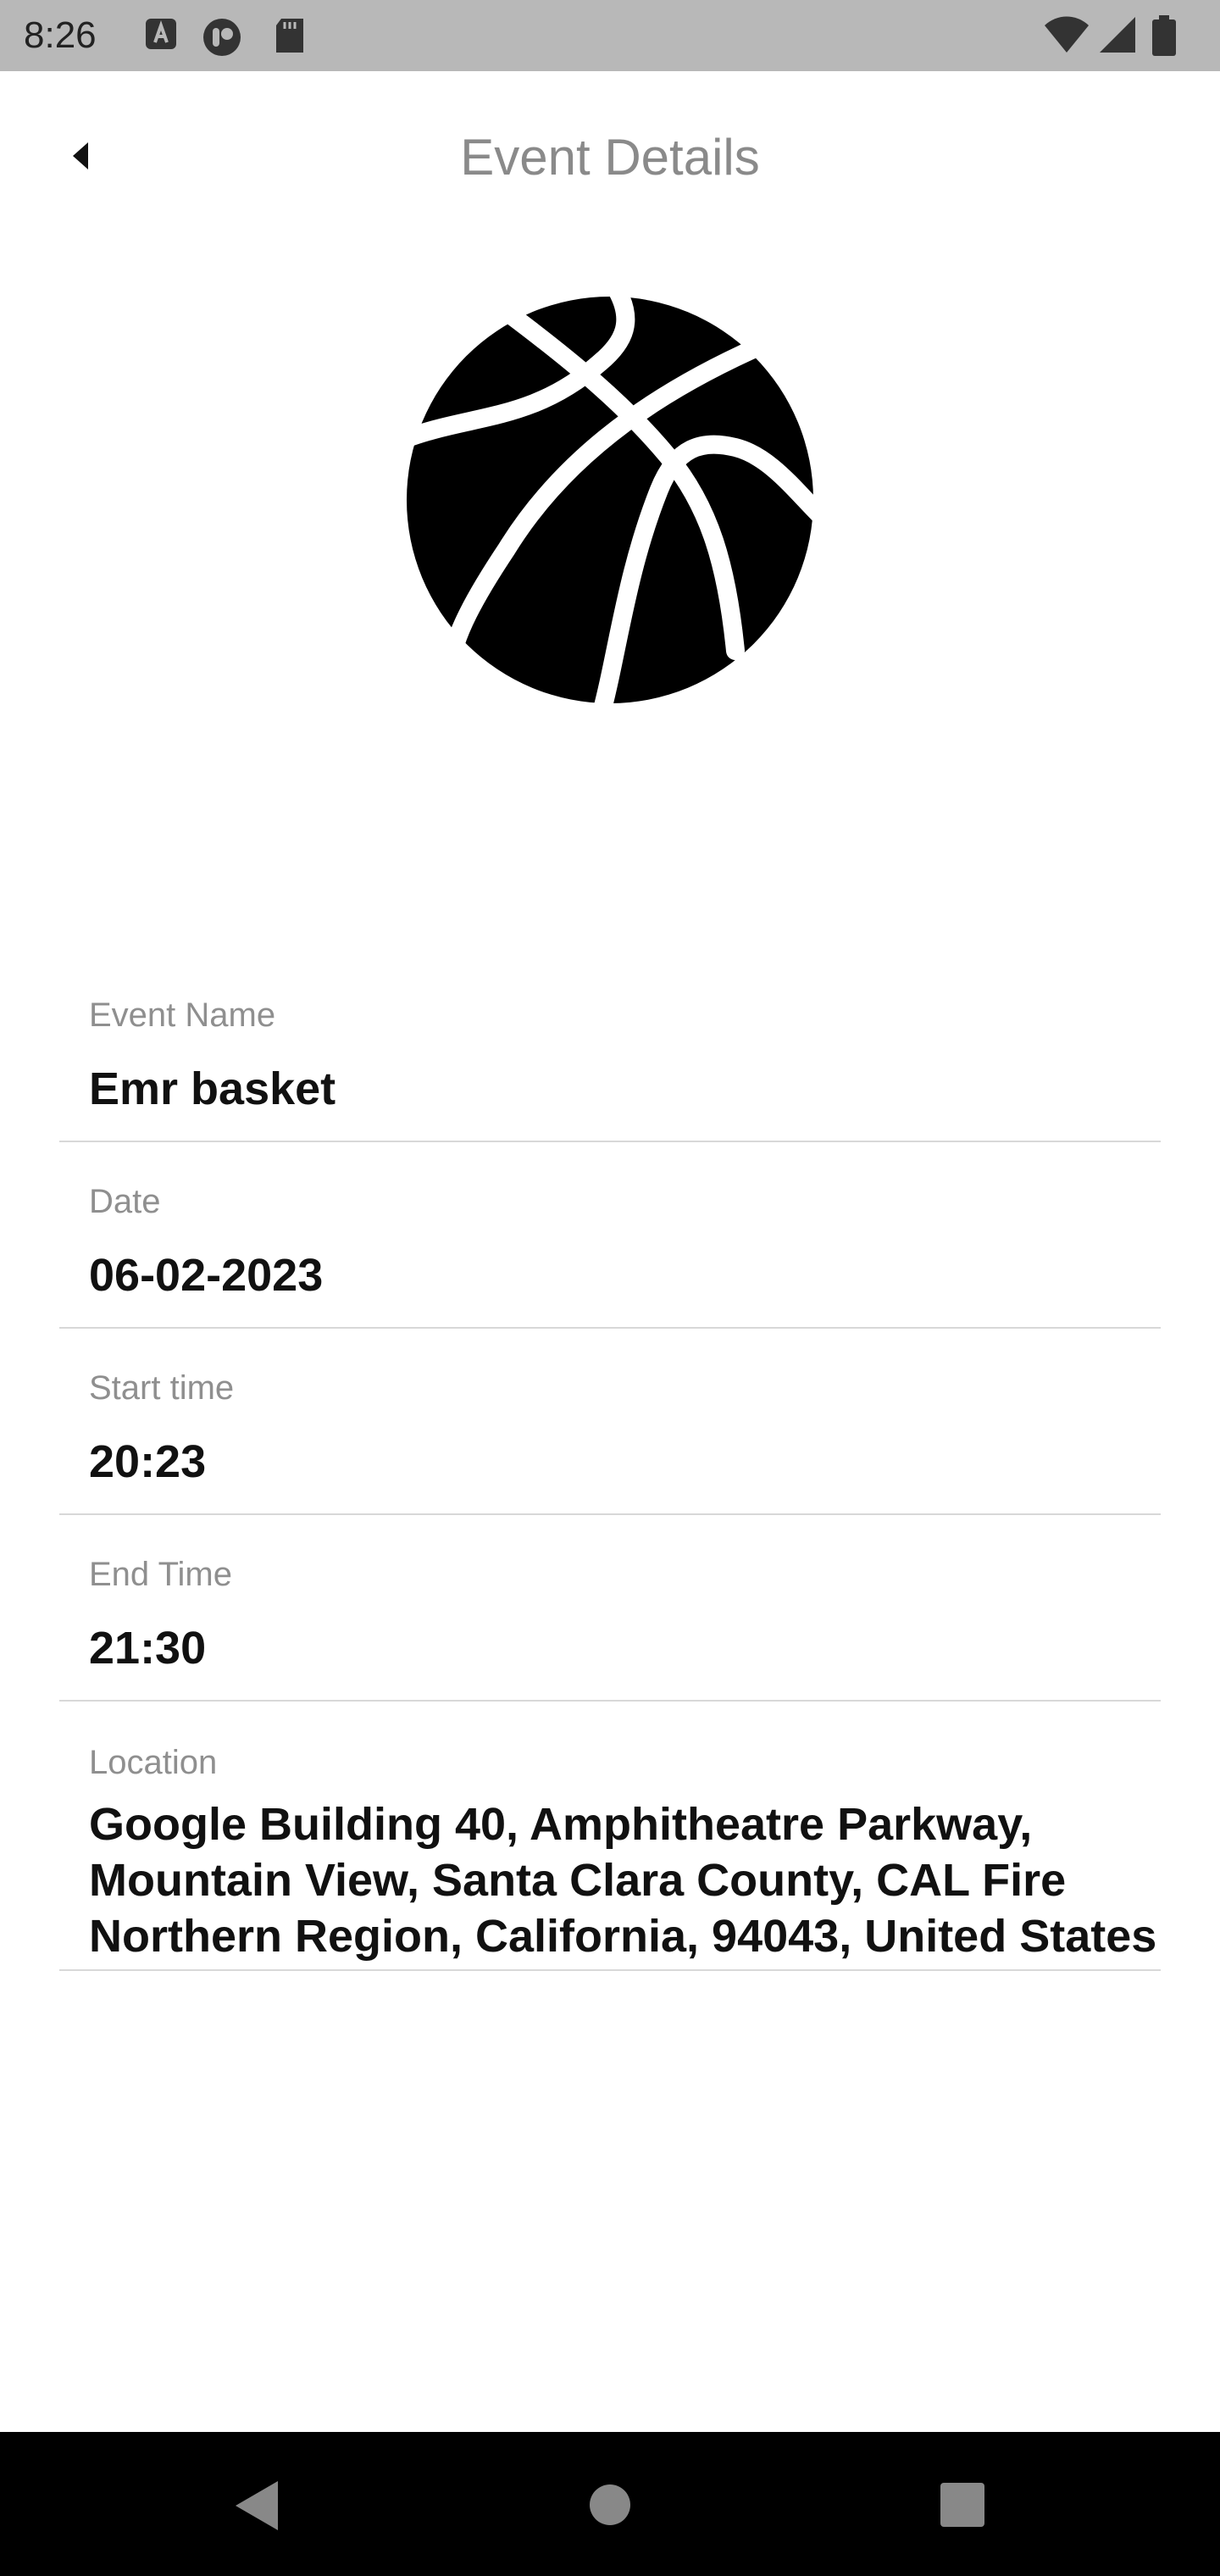 This screenshot has height=2576, width=1220. I want to click on status-time: 8:26, so click(60, 35).